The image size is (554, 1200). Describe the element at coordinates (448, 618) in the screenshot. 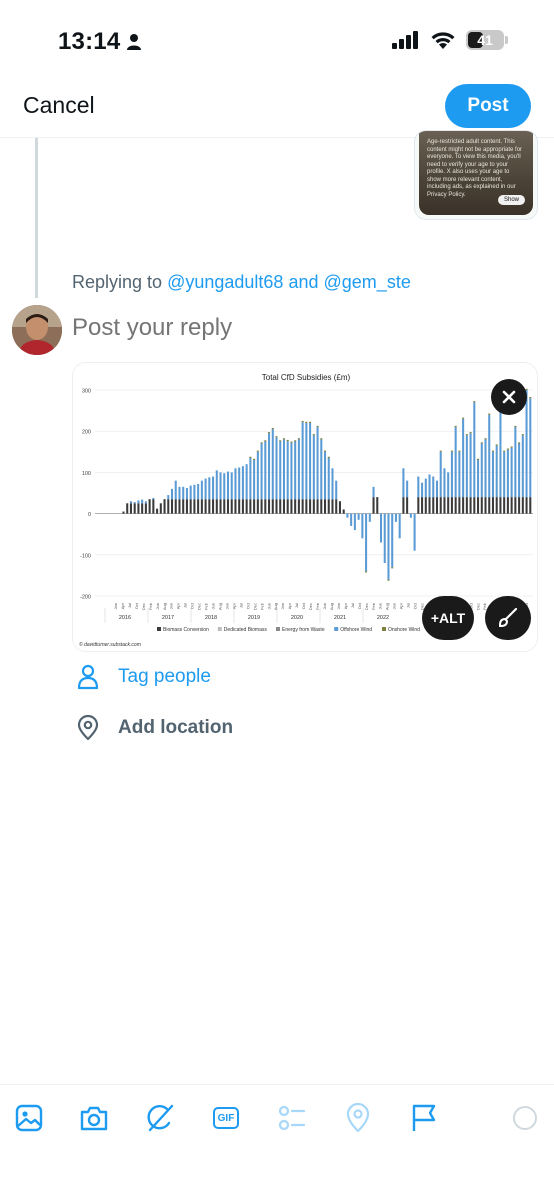

I see `add-alt-text-button: +ALT` at that location.